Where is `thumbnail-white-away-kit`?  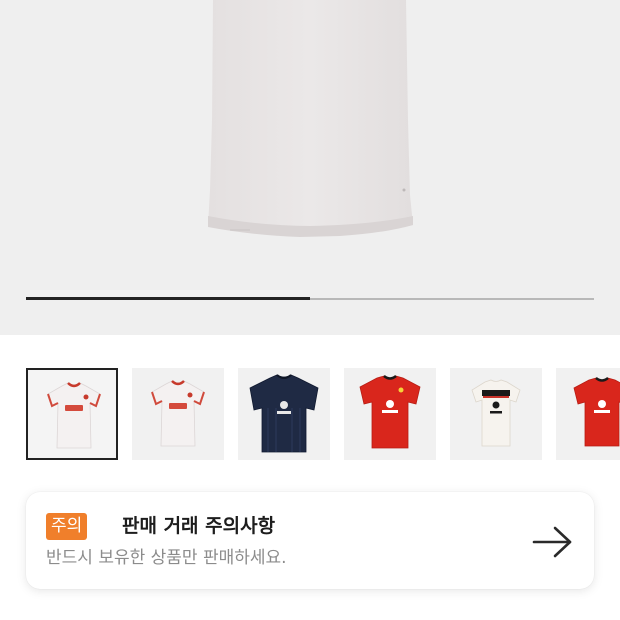
thumbnail-white-away-kit is located at coordinates (496, 414).